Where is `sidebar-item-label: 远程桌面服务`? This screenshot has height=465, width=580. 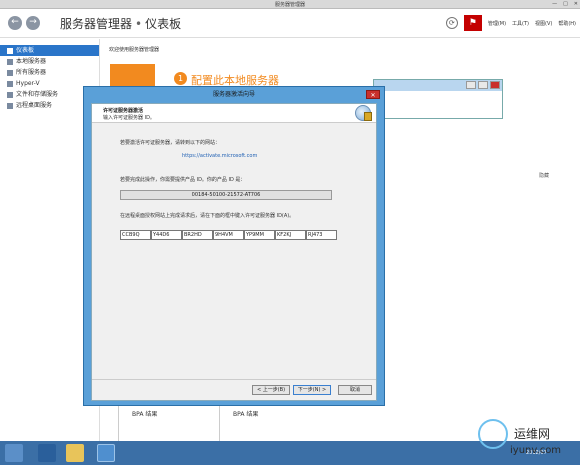 sidebar-item-label: 远程桌面服务 is located at coordinates (34, 105).